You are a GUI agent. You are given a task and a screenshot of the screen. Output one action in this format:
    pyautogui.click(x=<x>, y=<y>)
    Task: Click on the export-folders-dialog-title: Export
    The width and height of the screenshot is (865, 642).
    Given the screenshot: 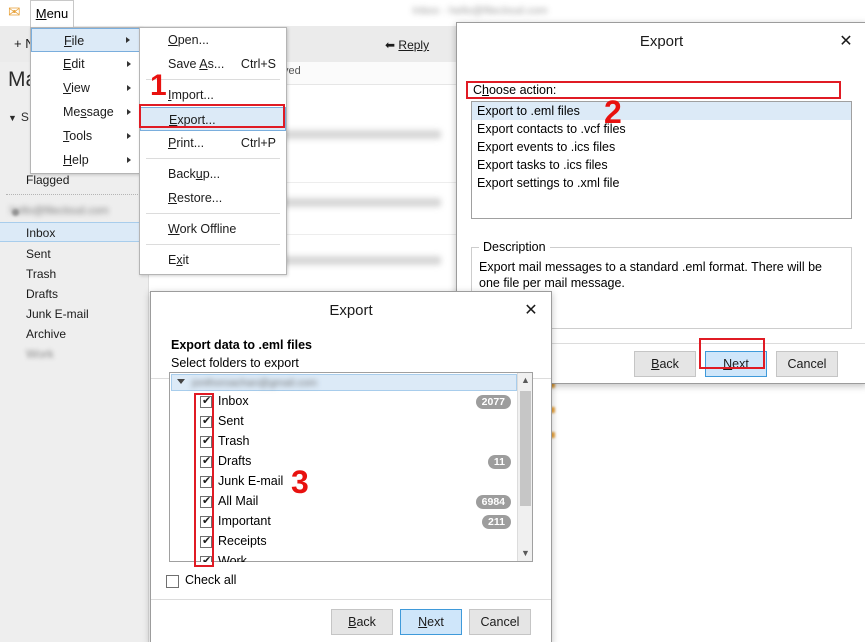 What is the action you would take?
    pyautogui.click(x=351, y=311)
    